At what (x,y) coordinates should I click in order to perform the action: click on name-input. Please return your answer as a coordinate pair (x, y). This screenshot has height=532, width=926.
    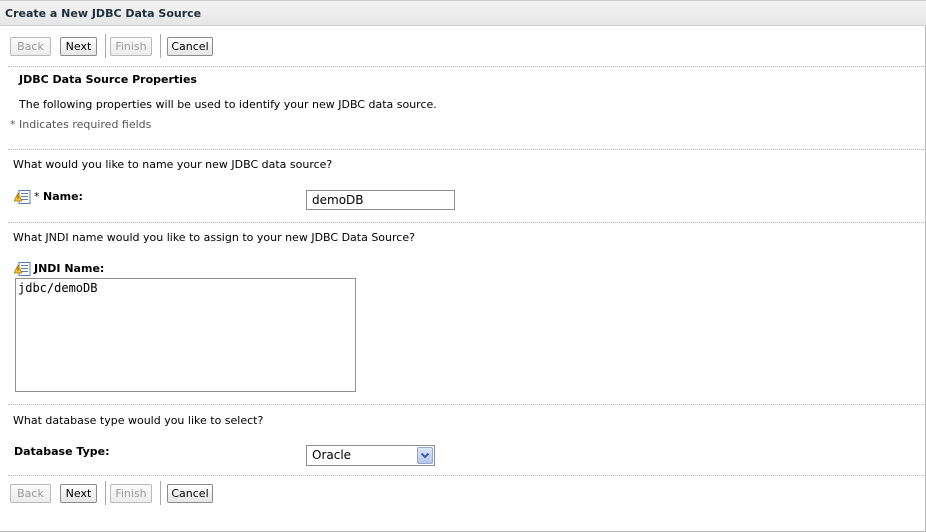
    Looking at the image, I should click on (380, 200).